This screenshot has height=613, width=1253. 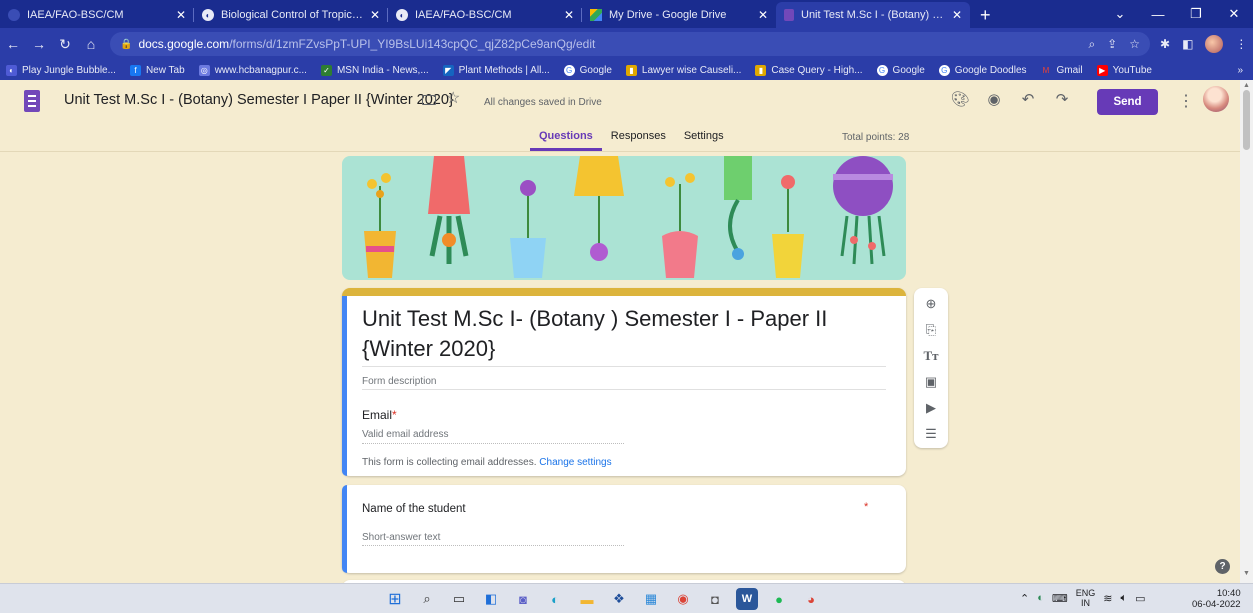 I want to click on clock: 10:40 06-04-2022, so click(x=1216, y=599).